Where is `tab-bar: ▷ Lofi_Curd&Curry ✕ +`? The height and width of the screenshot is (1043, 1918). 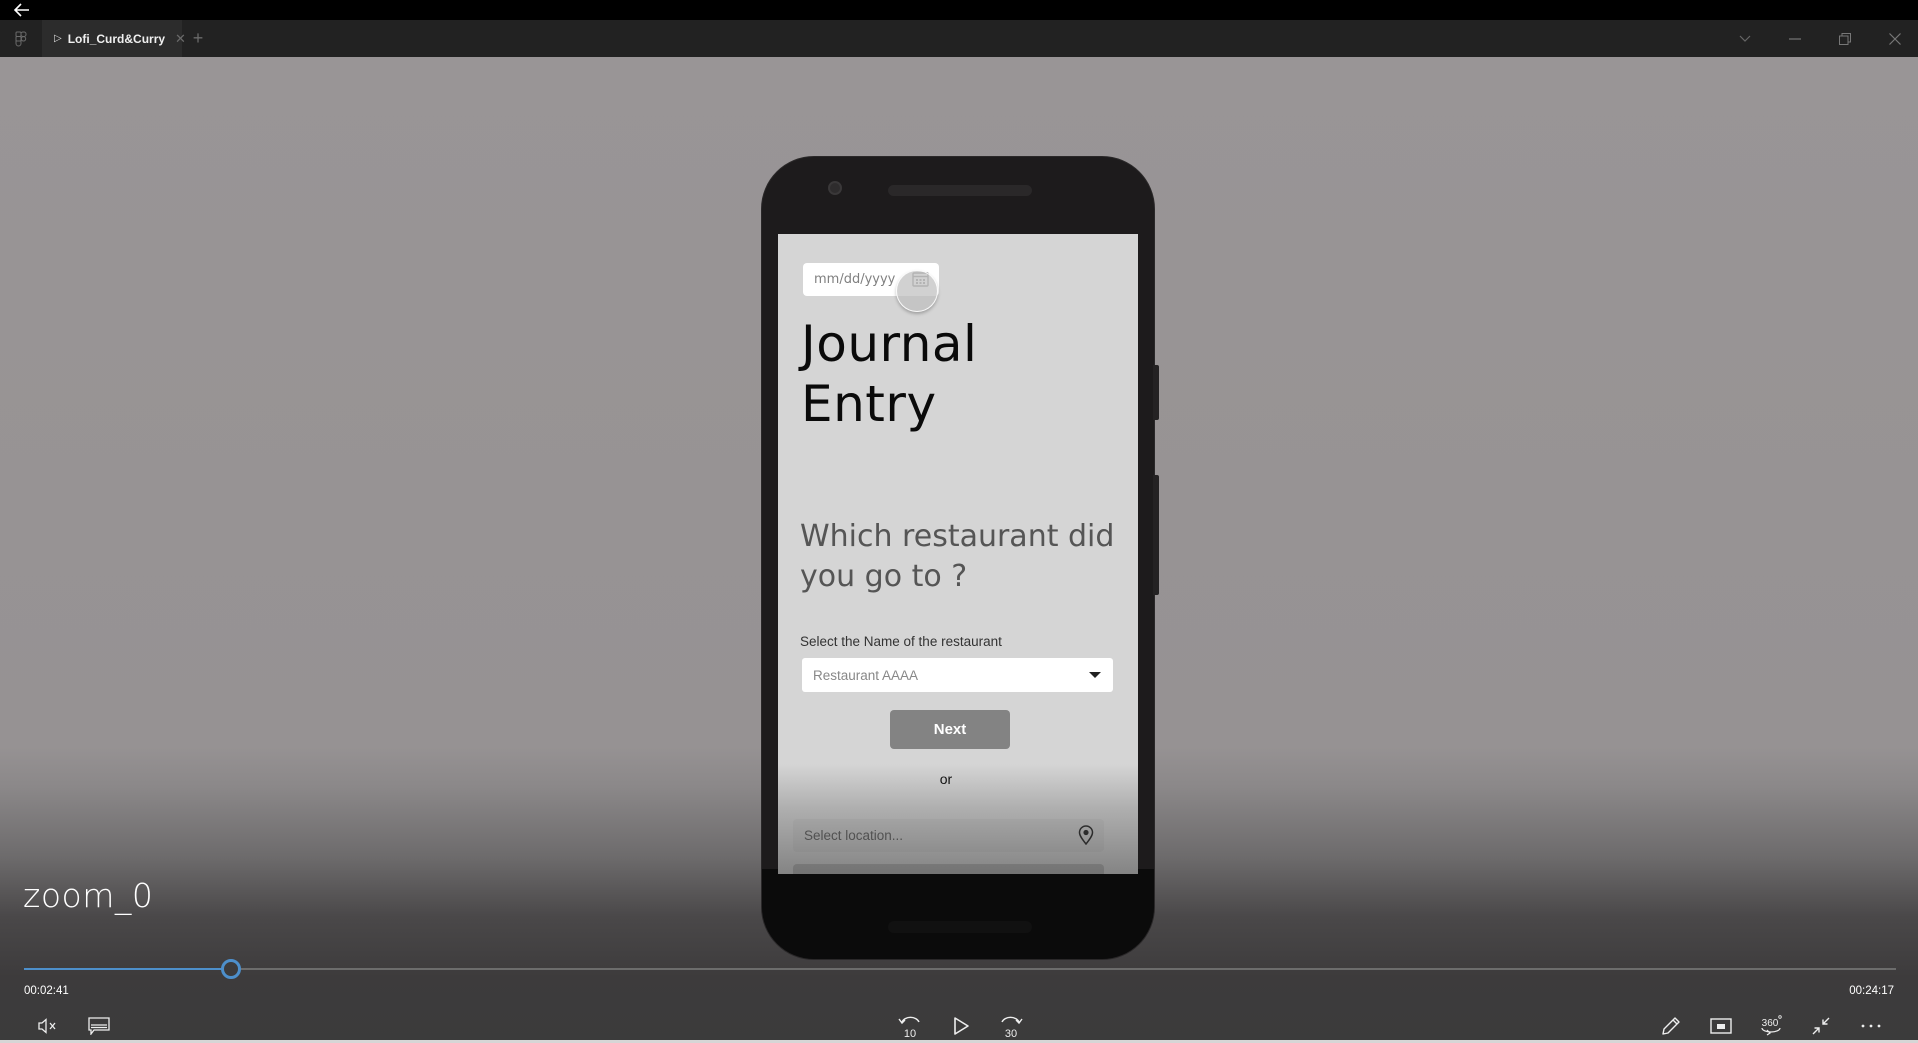
tab-bar: ▷ Lofi_Curd&Curry ✕ + is located at coordinates (959, 38).